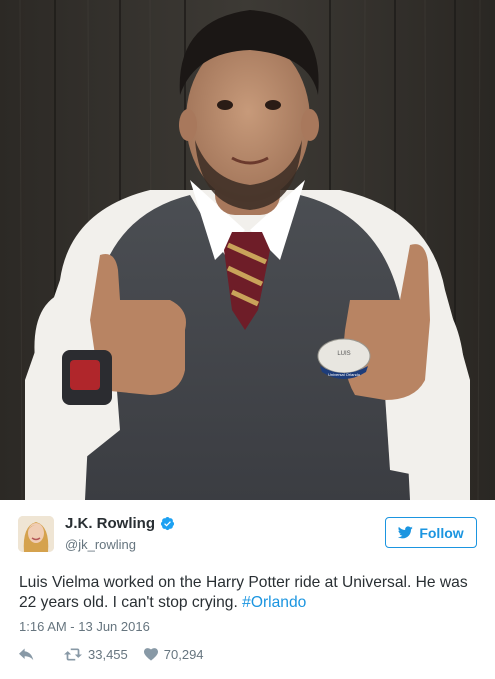  I want to click on author-avatar, so click(36, 534).